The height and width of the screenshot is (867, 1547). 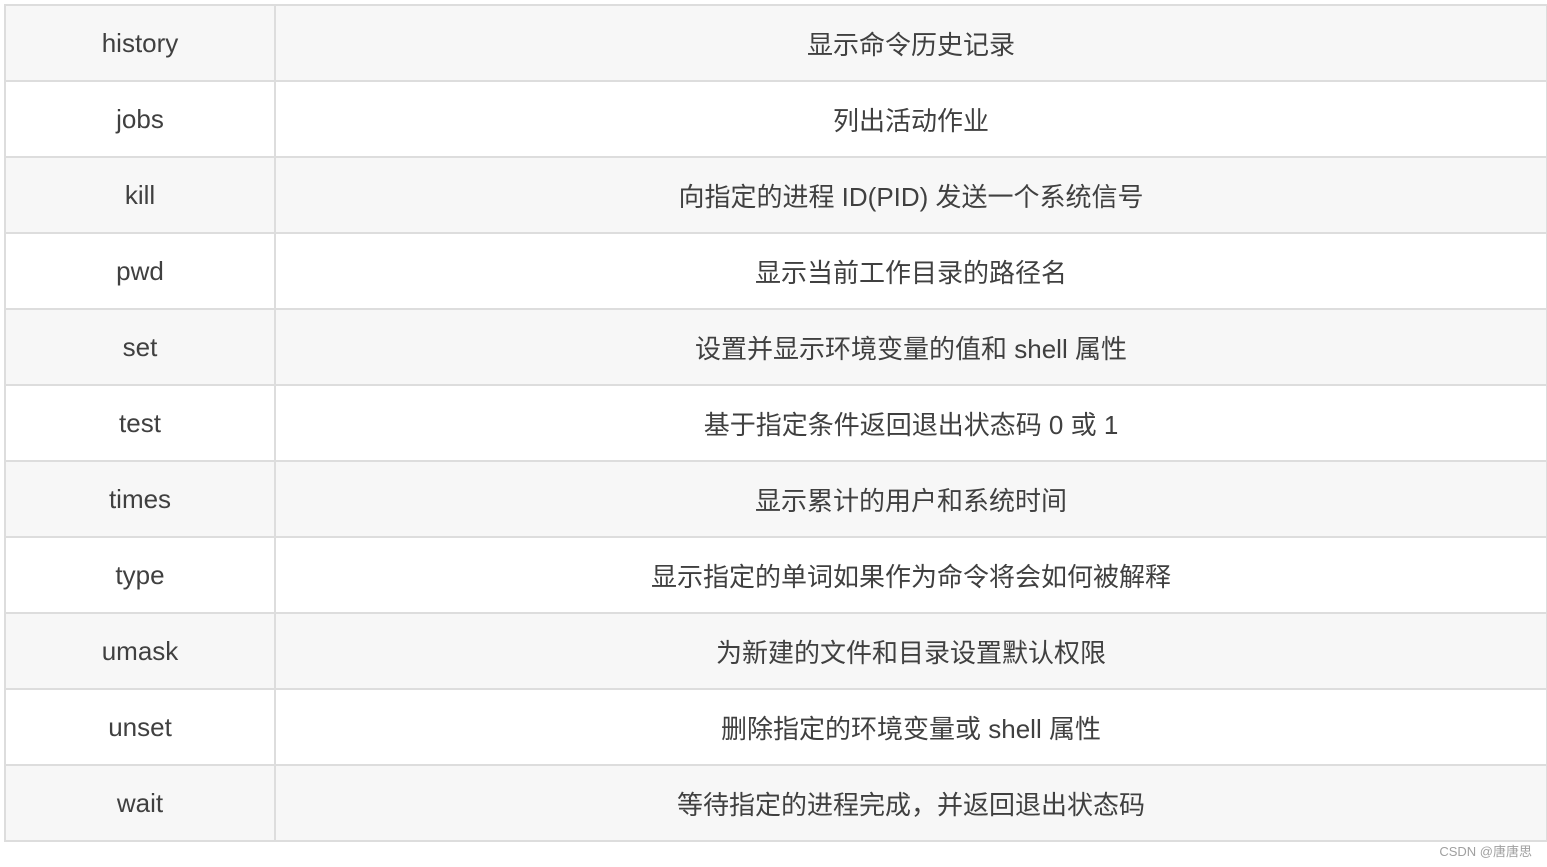 I want to click on table-row: pwd 显示当前工作目录的路径名, so click(x=775, y=271).